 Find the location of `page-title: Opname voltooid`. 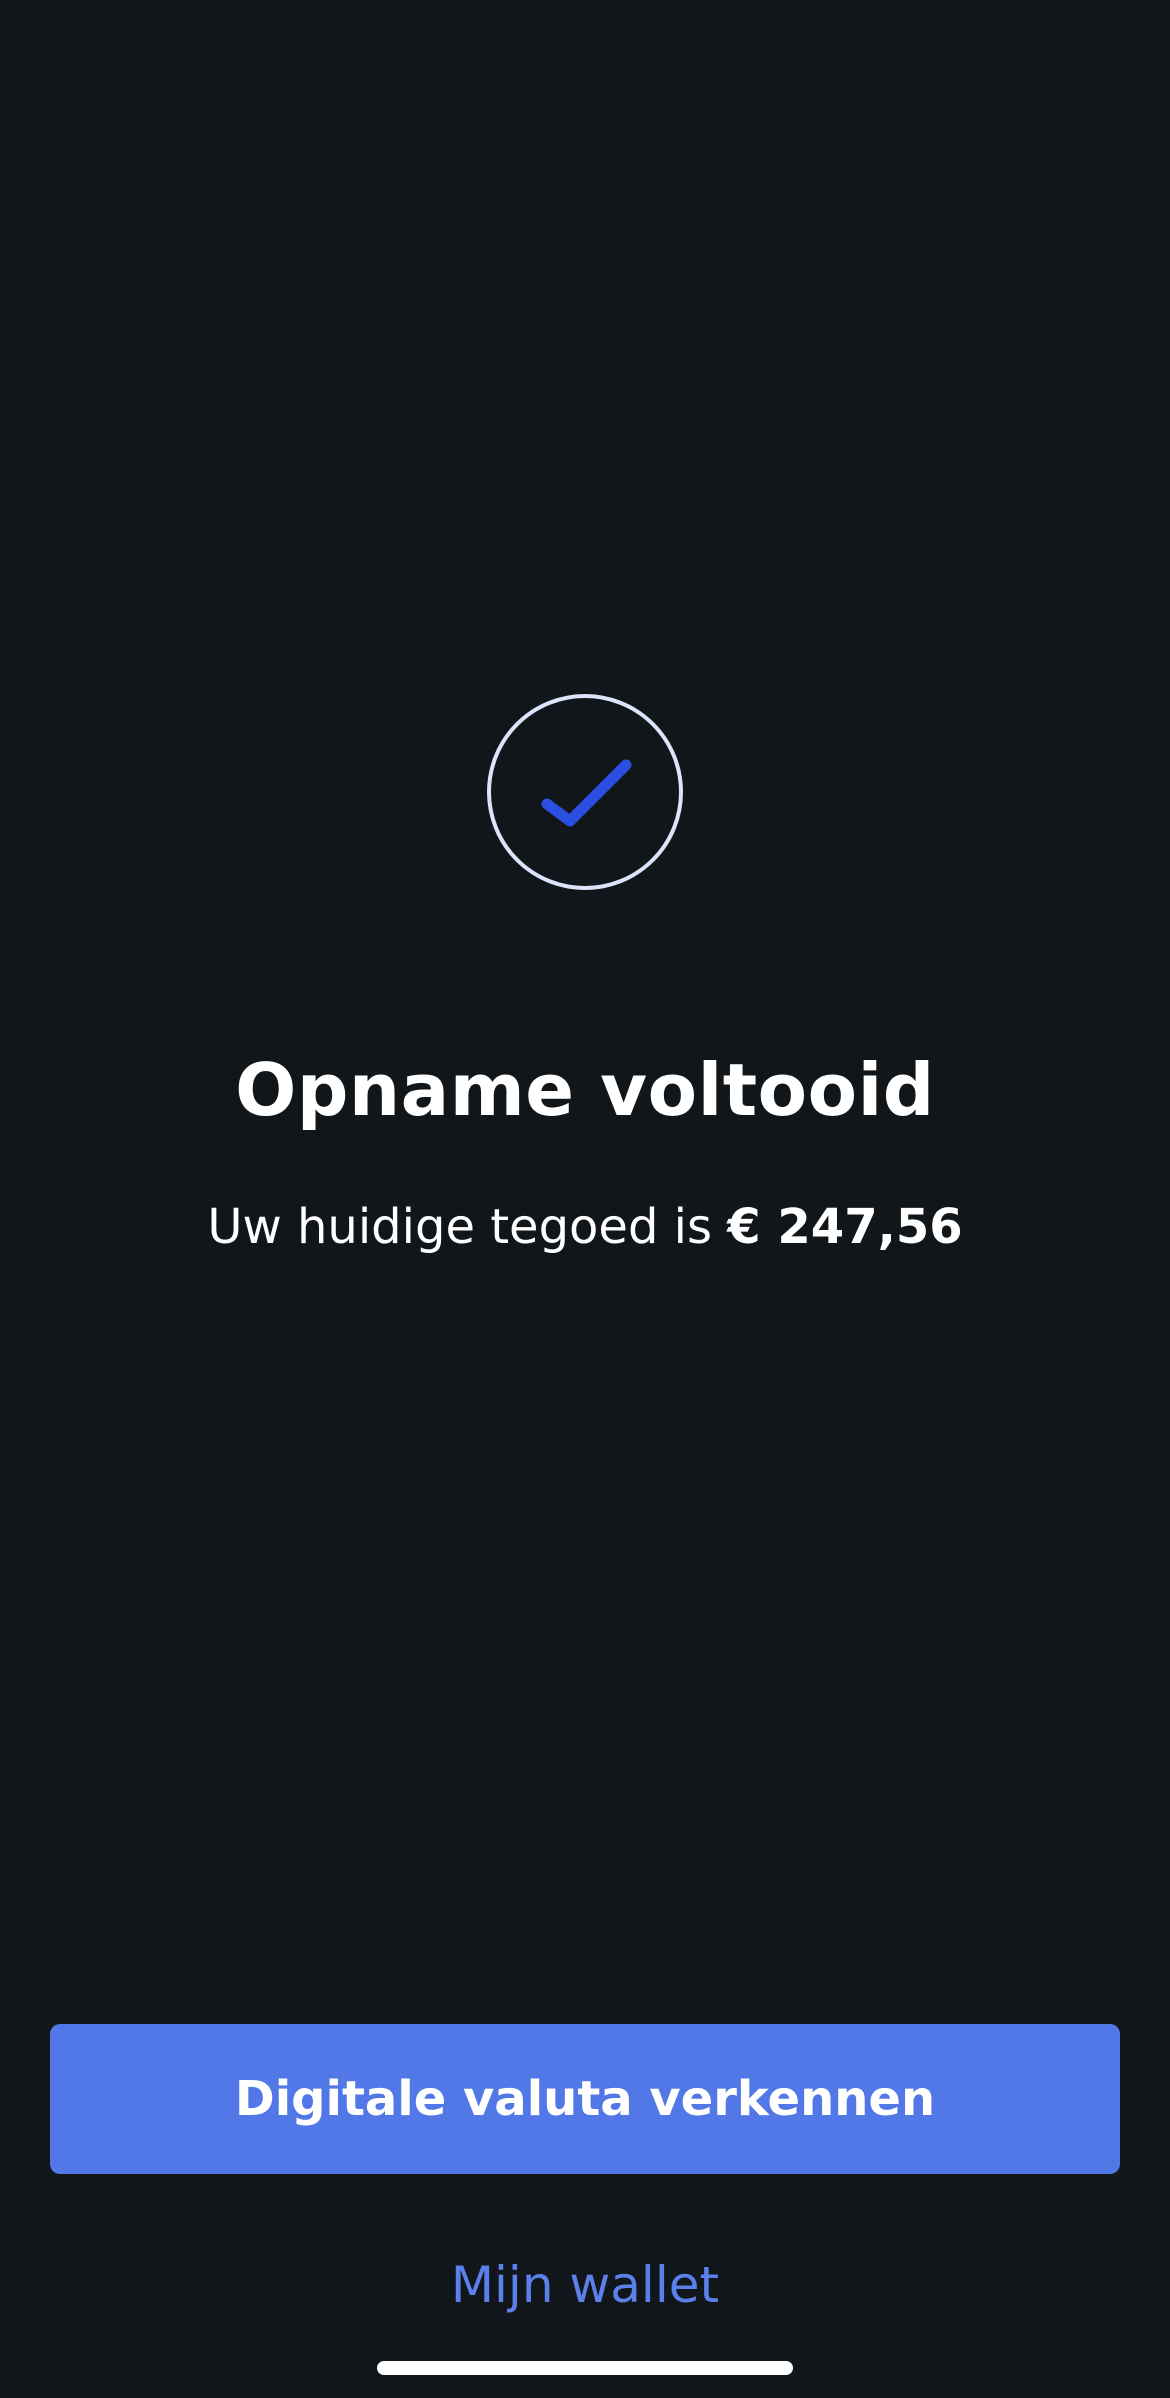

page-title: Opname voltooid is located at coordinates (585, 1090).